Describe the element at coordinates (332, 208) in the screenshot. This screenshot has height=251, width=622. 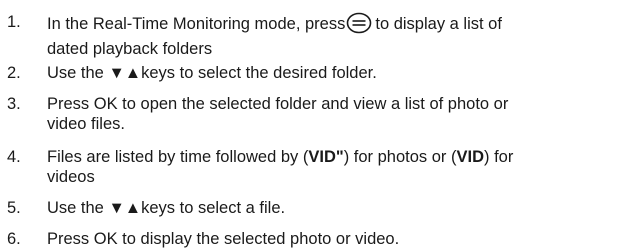
I see `step-text: Use the ▼▲keys to select a file.` at that location.